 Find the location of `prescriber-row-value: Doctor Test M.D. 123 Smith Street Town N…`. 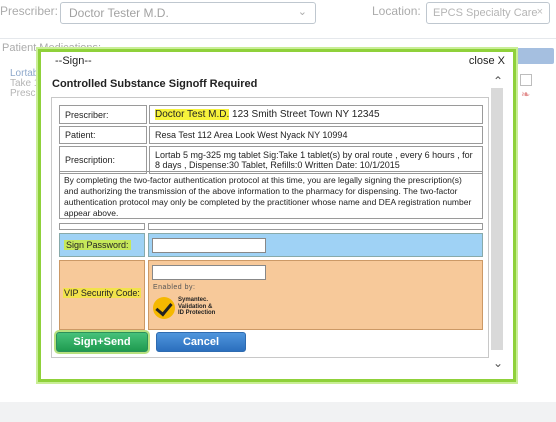

prescriber-row-value: Doctor Test M.D. 123 Smith Street Town N… is located at coordinates (316, 114).